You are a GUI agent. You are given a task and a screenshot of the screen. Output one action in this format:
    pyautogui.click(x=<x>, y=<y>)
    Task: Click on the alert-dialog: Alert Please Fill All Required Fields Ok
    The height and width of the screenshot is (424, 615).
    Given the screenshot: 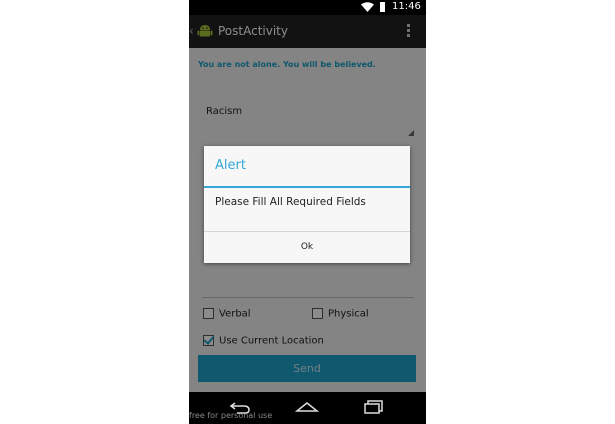 What is the action you would take?
    pyautogui.click(x=307, y=204)
    